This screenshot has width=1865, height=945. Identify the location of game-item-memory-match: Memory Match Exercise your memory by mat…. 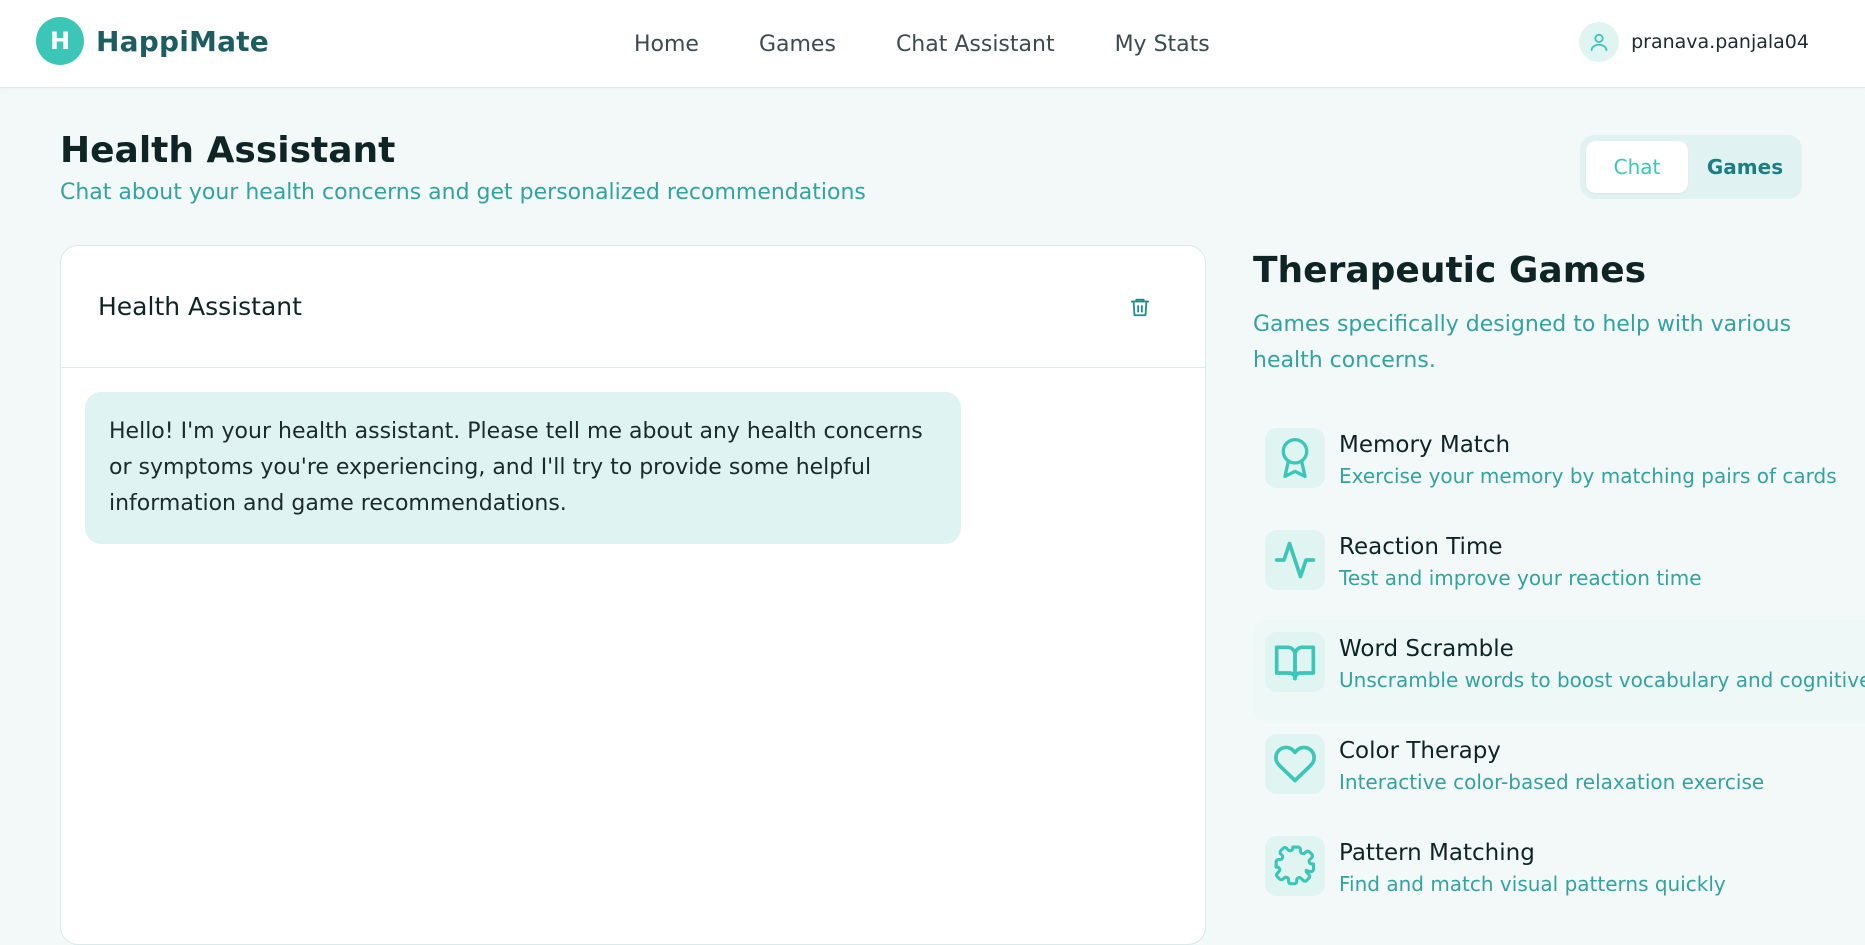
(1559, 467).